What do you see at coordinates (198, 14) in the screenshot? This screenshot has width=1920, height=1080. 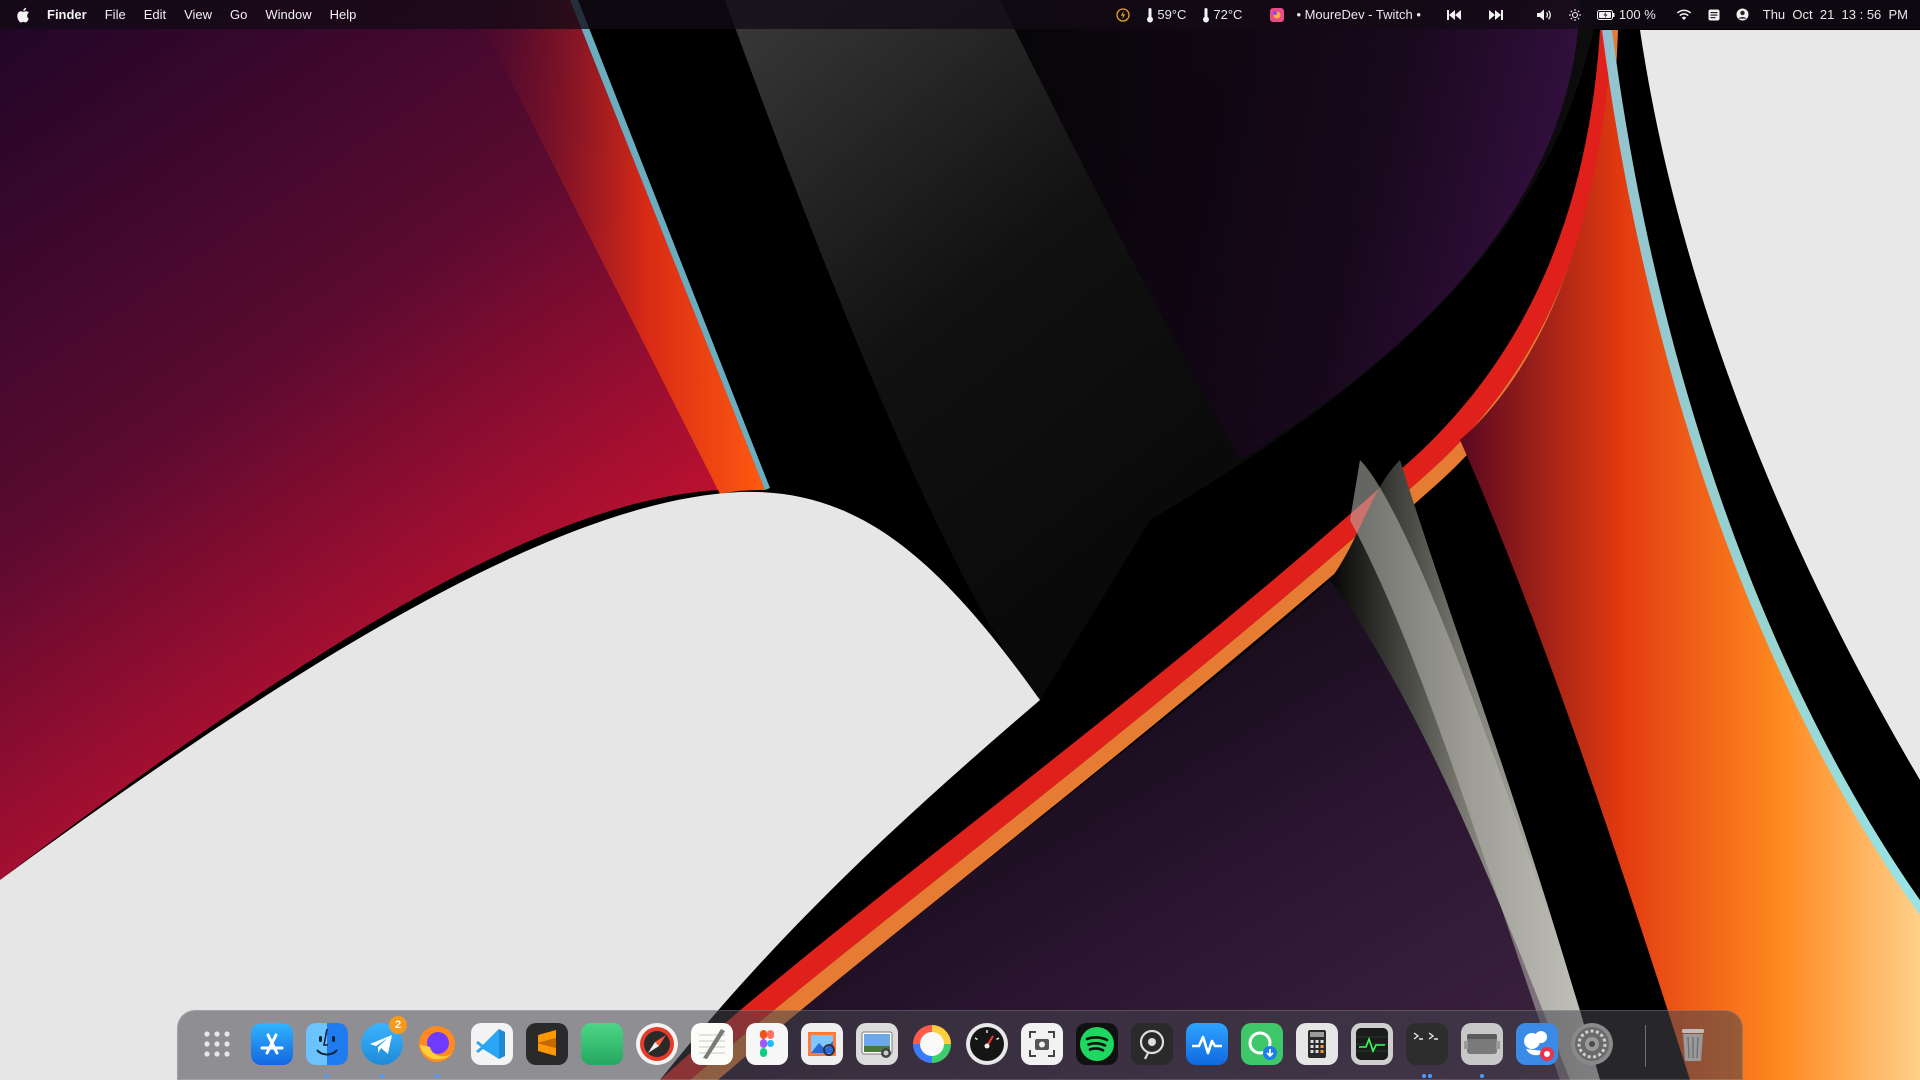 I see `menu-view: View` at bounding box center [198, 14].